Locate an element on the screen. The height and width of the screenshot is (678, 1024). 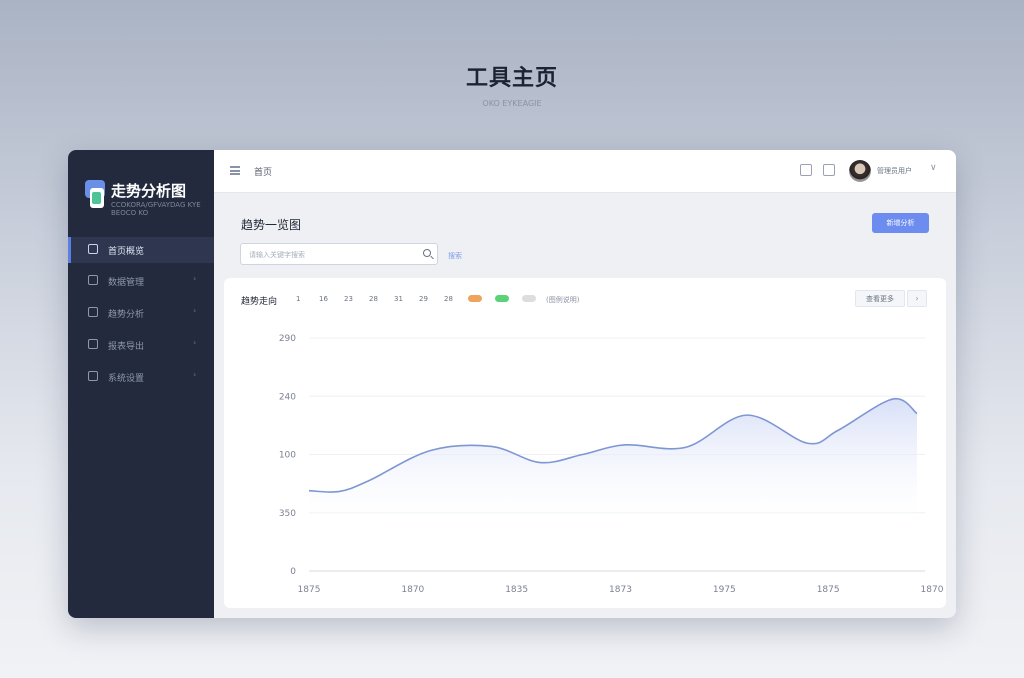
settings-icon is located at coordinates (93, 376).